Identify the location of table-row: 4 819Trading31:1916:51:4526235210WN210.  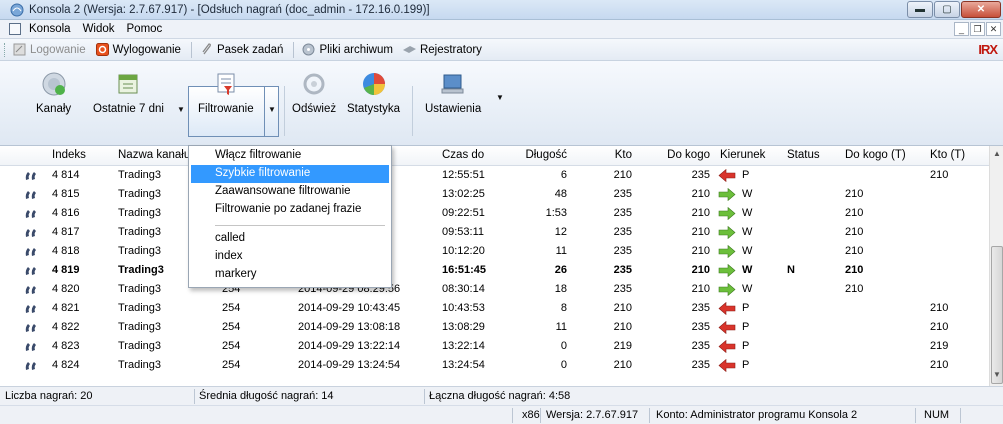
(494, 270).